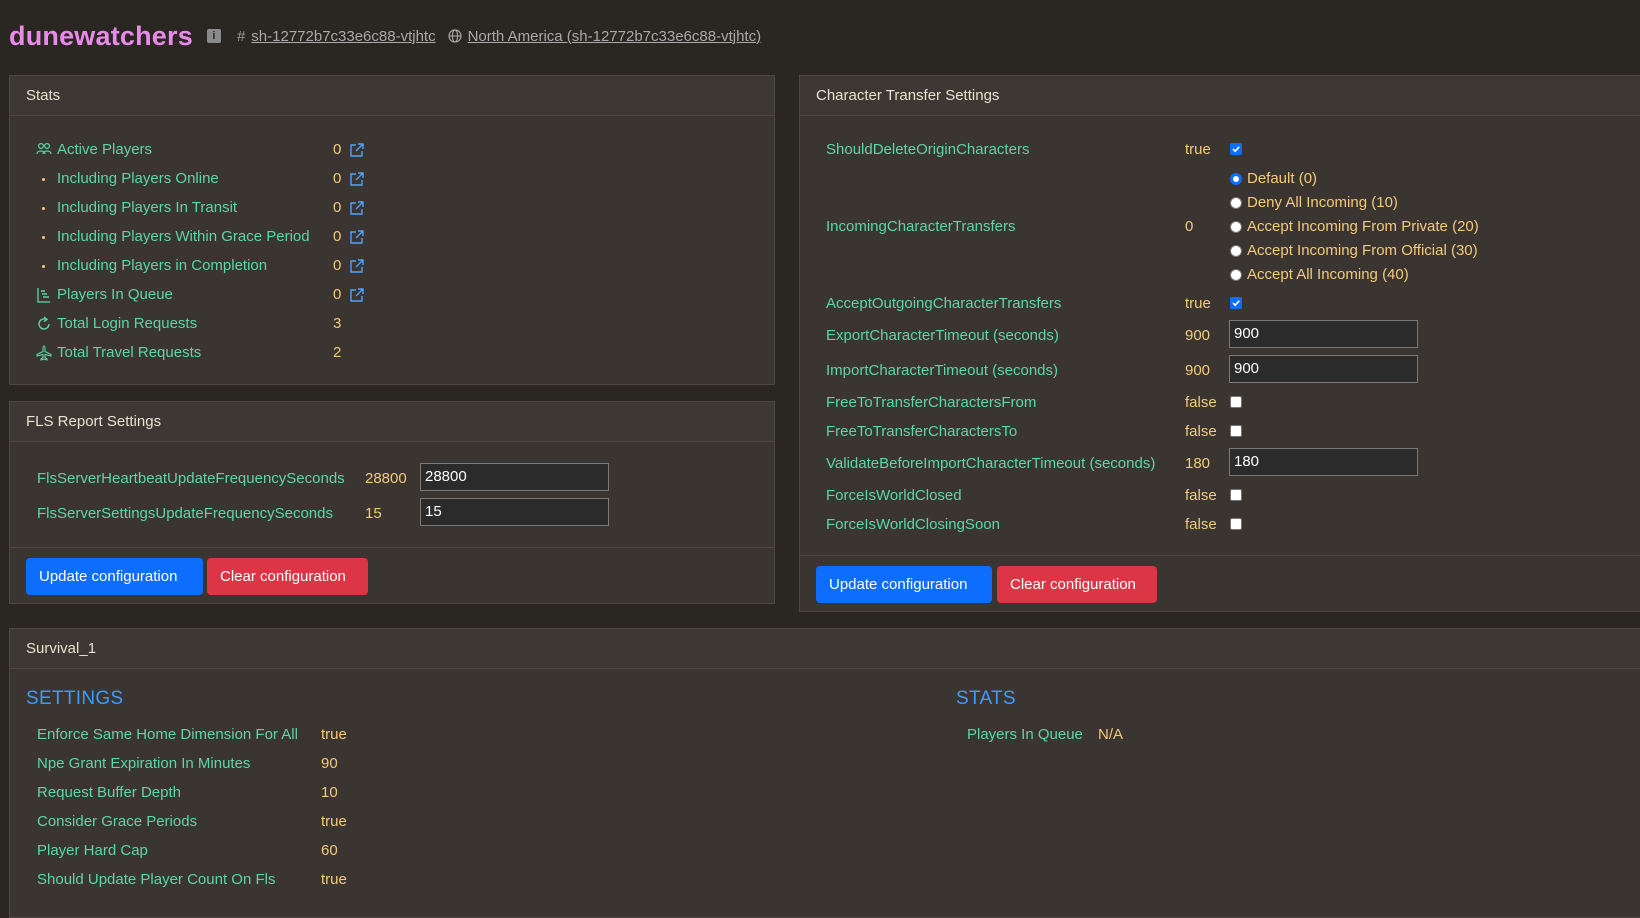 The height and width of the screenshot is (918, 1640). Describe the element at coordinates (167, 734) in the screenshot. I see `survival-setting-label: Enforce Same Home Dimension For All` at that location.